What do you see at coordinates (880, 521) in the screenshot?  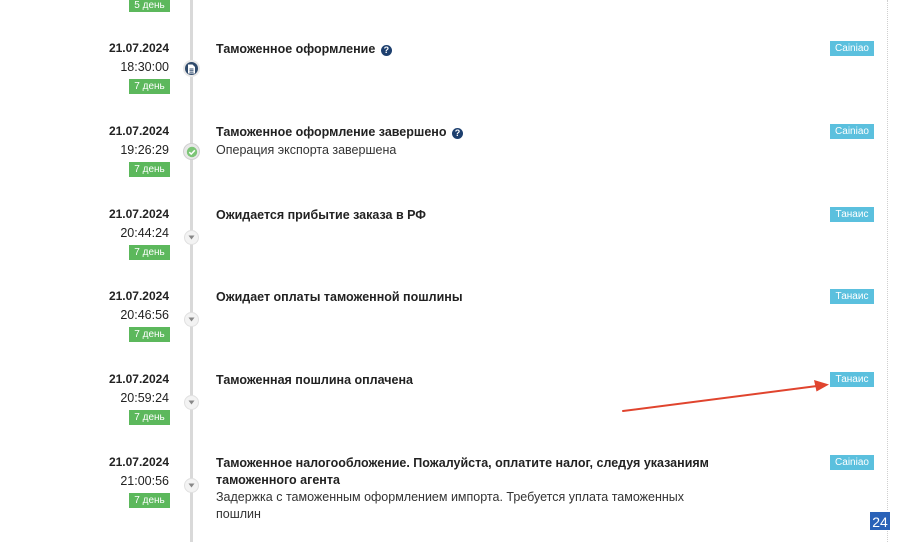 I see `page-number-badge: 24` at bounding box center [880, 521].